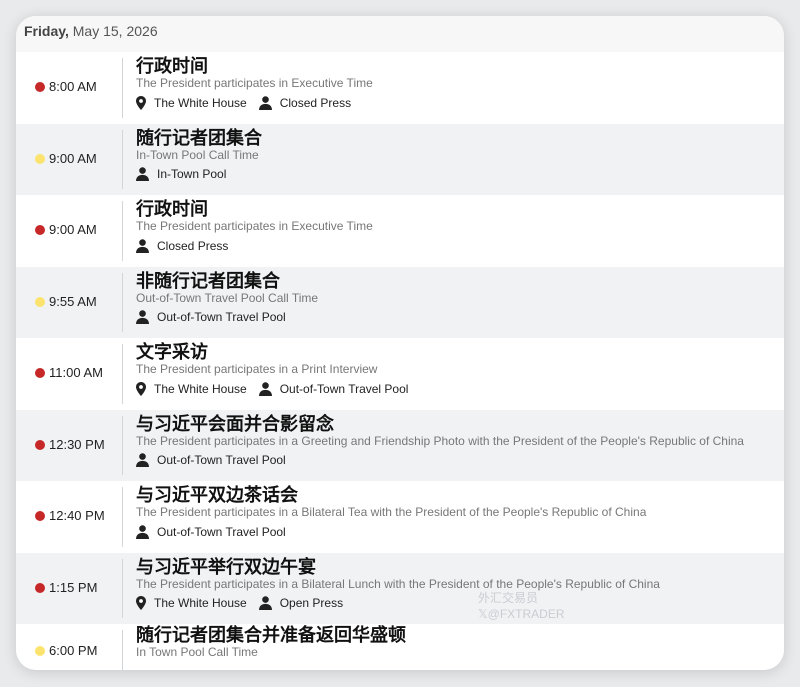 The image size is (800, 687). I want to click on event-time: 12:30 PM, so click(77, 444).